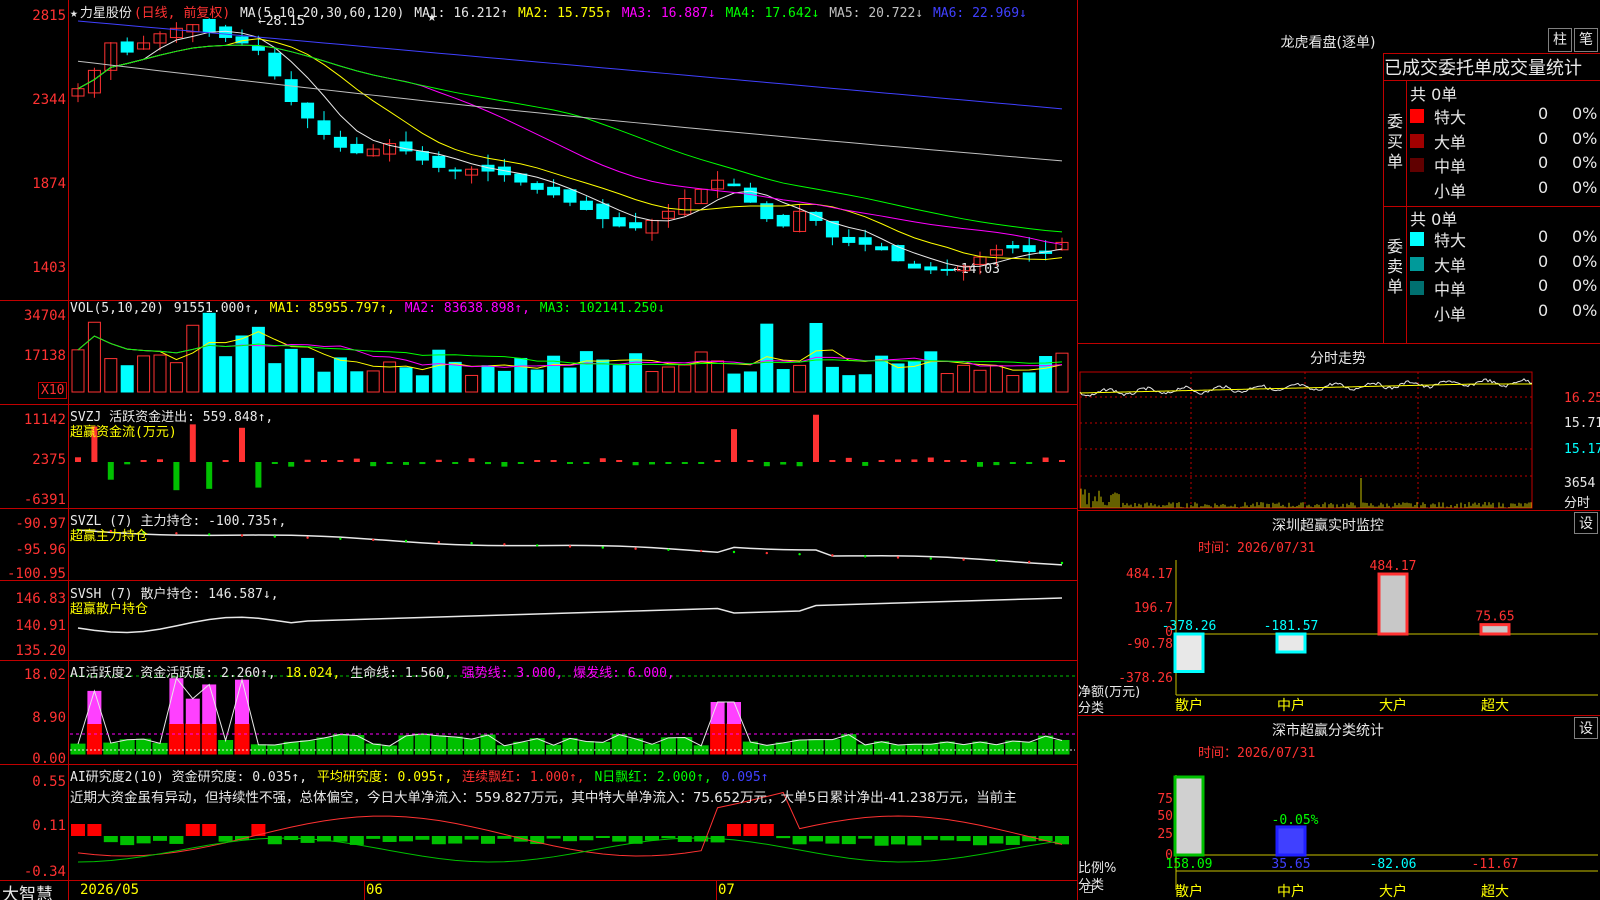  Describe the element at coordinates (1393, 891) in the screenshot. I see `classify-category: 大户` at that location.